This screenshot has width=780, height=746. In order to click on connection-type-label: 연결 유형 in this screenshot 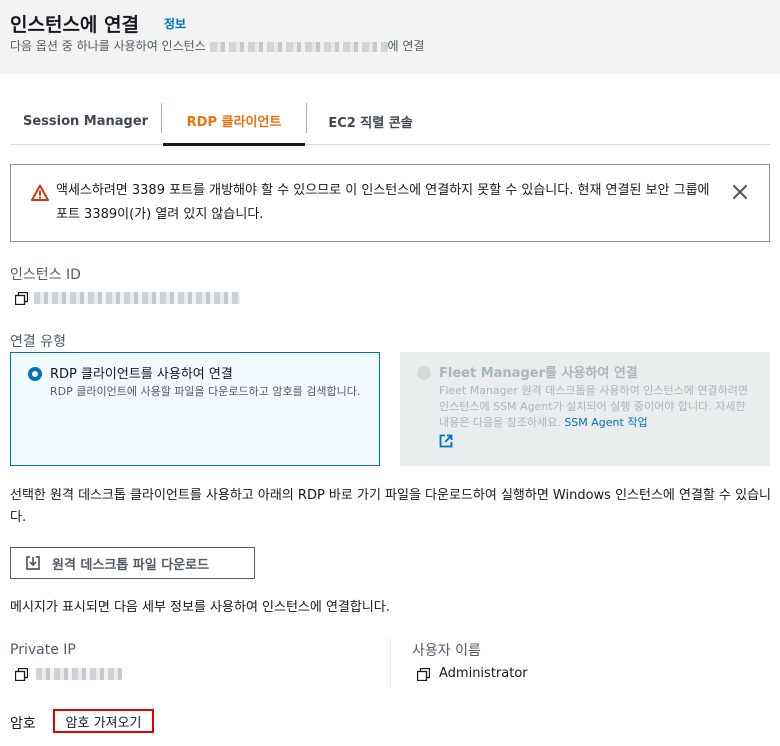, I will do `click(38, 342)`.